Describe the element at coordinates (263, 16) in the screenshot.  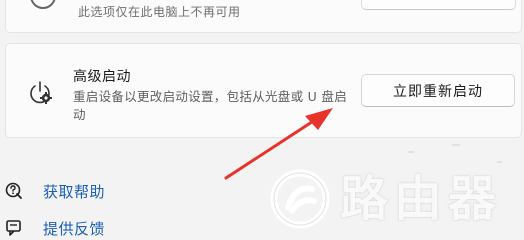
I see `previous-option-card: 此选项仅在此电脑上不再可用` at that location.